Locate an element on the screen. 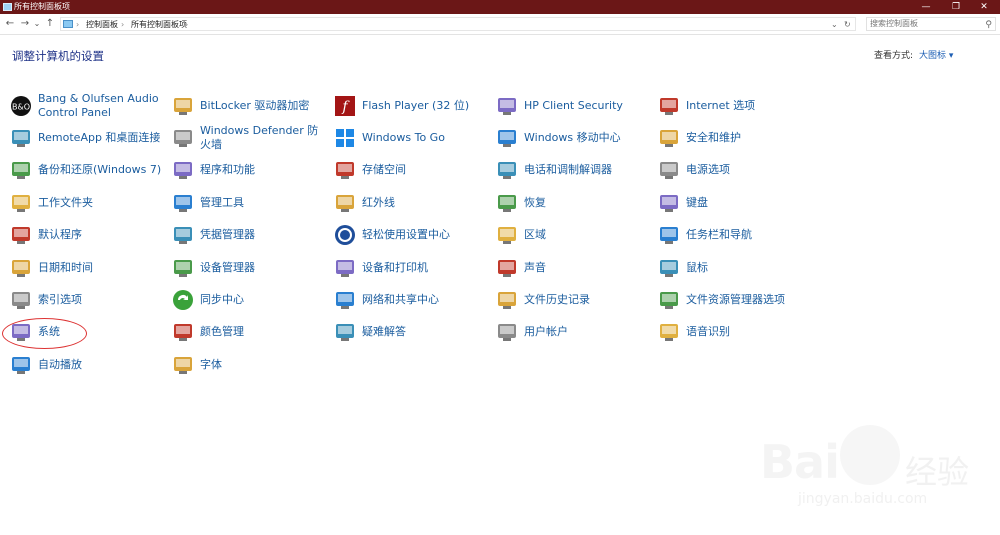 This screenshot has width=1000, height=535. item-label: 恢复 is located at coordinates (535, 203).